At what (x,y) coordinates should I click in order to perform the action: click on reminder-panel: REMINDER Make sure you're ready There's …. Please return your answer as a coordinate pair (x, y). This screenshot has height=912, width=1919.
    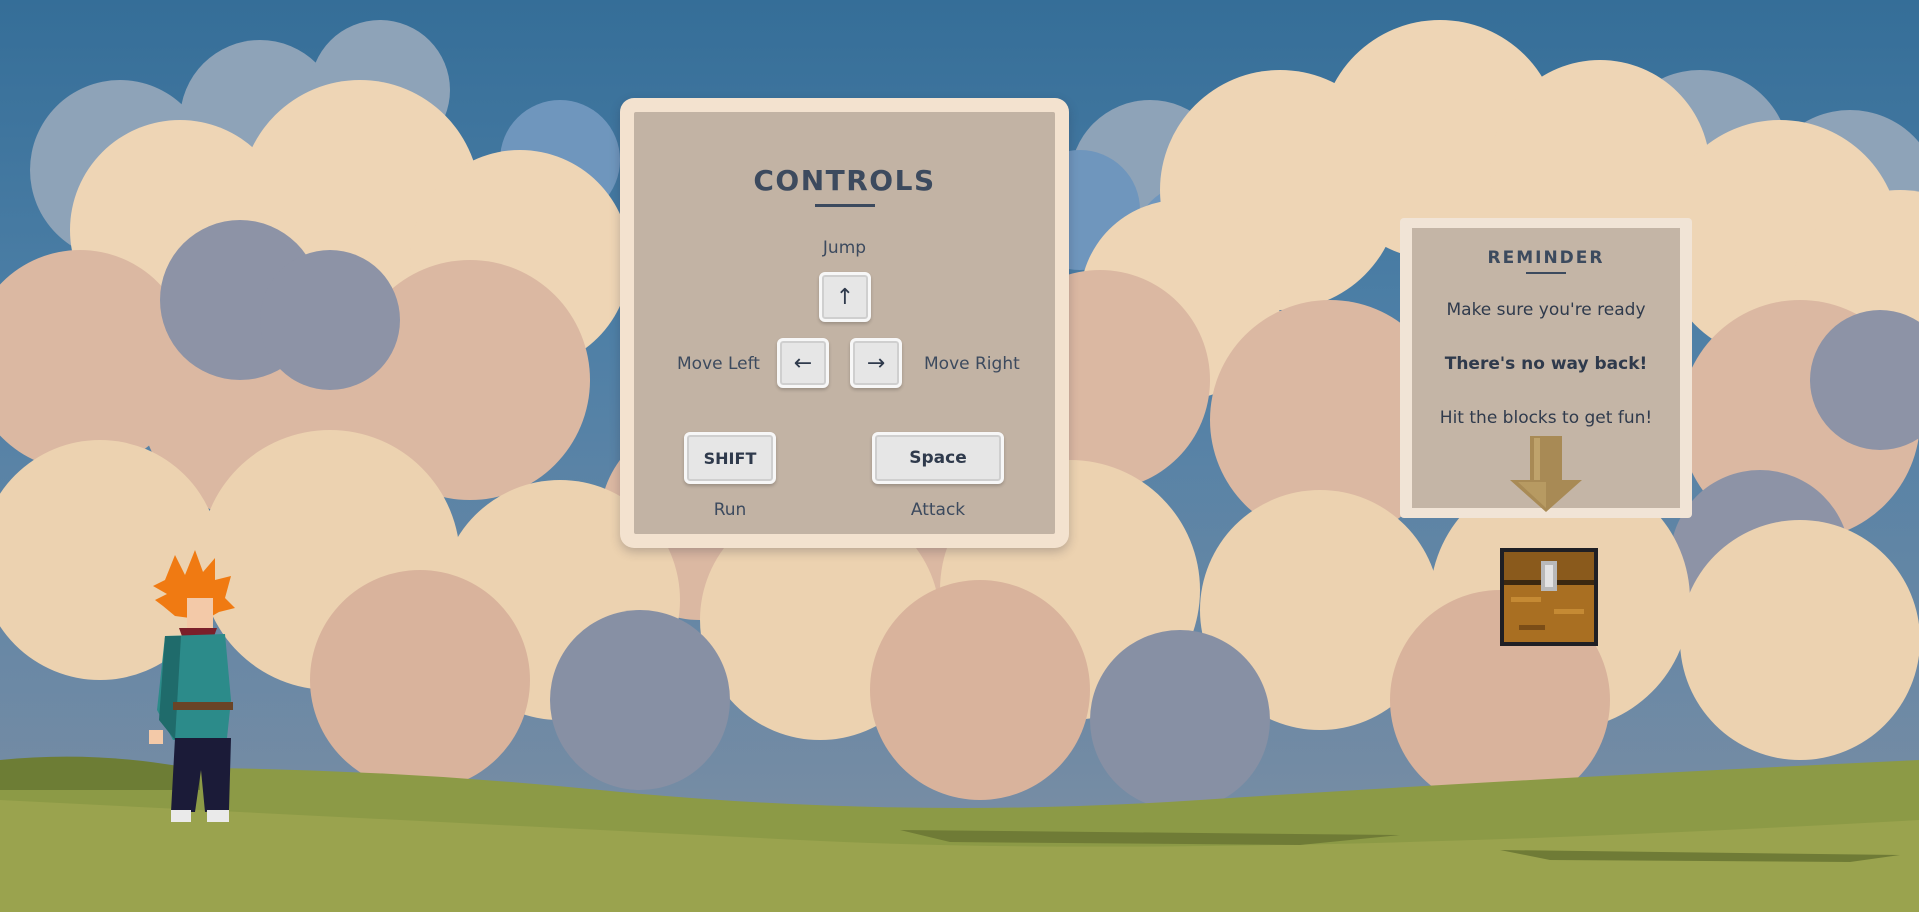
    Looking at the image, I should click on (1546, 368).